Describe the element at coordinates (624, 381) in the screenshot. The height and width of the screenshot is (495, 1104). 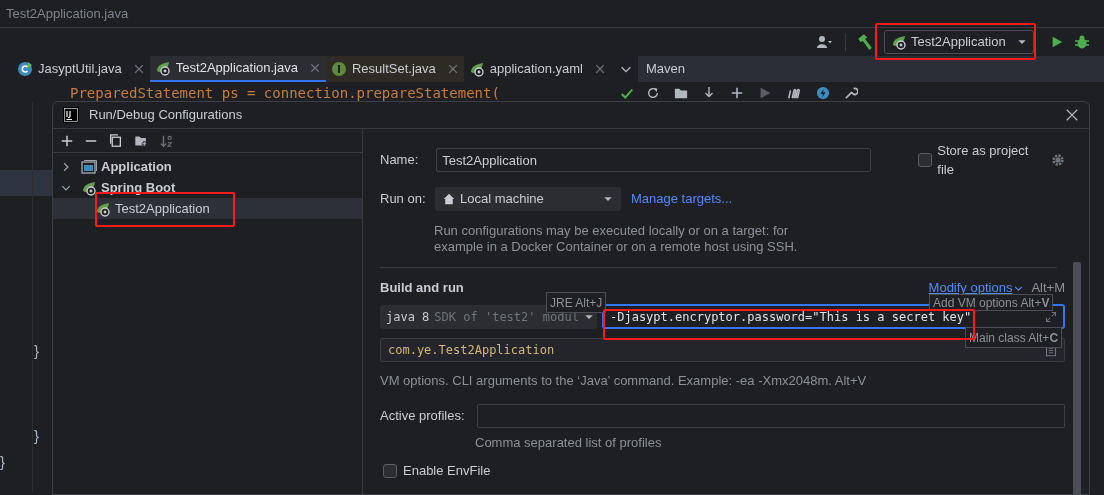
I see `help-text: VM options. CLI arguments to the ‘Java’ command. Example: -ea -Xmx2048m. Alt+V` at that location.